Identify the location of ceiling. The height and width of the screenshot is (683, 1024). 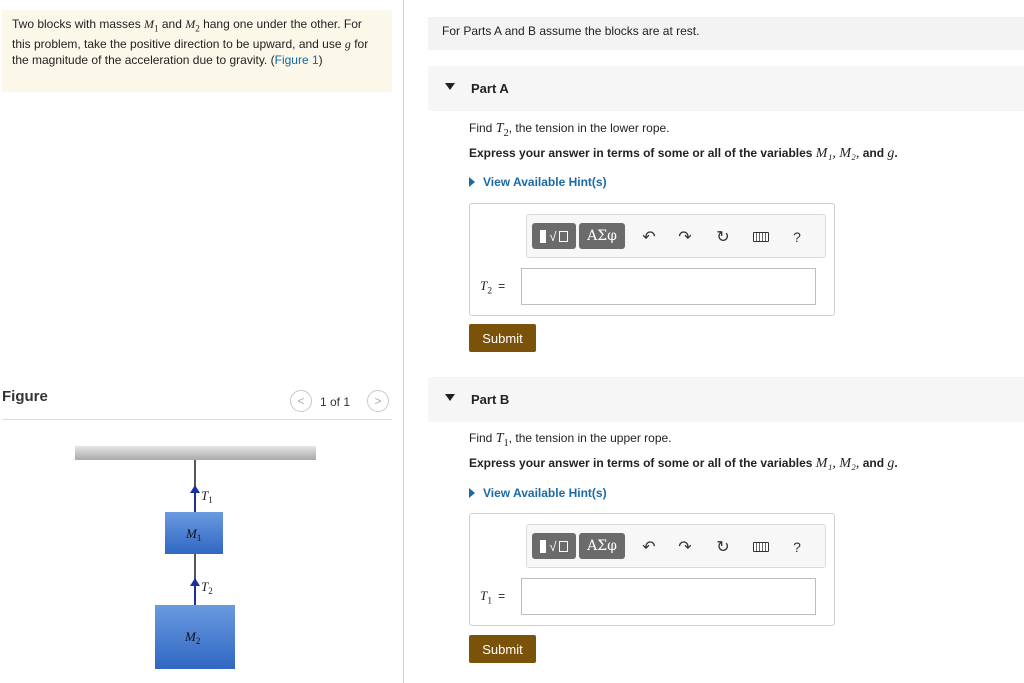
(195, 453).